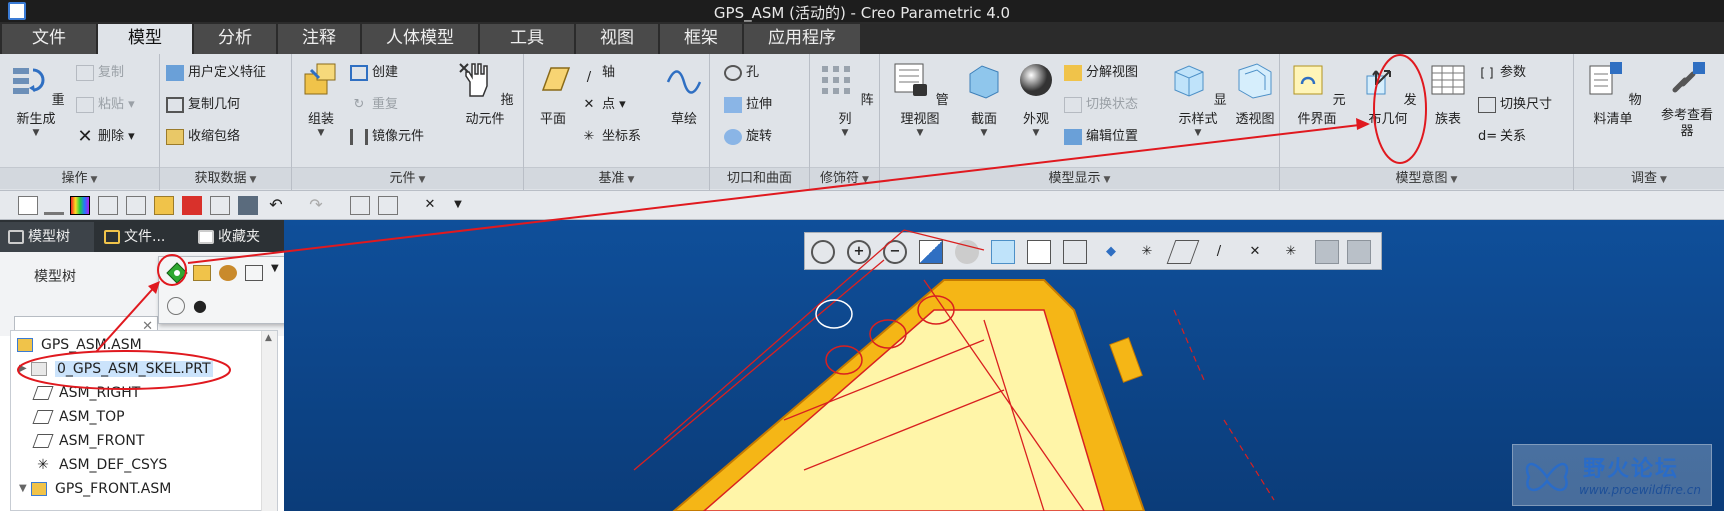 The image size is (1724, 511). I want to click on new-file-icon, so click(28, 205).